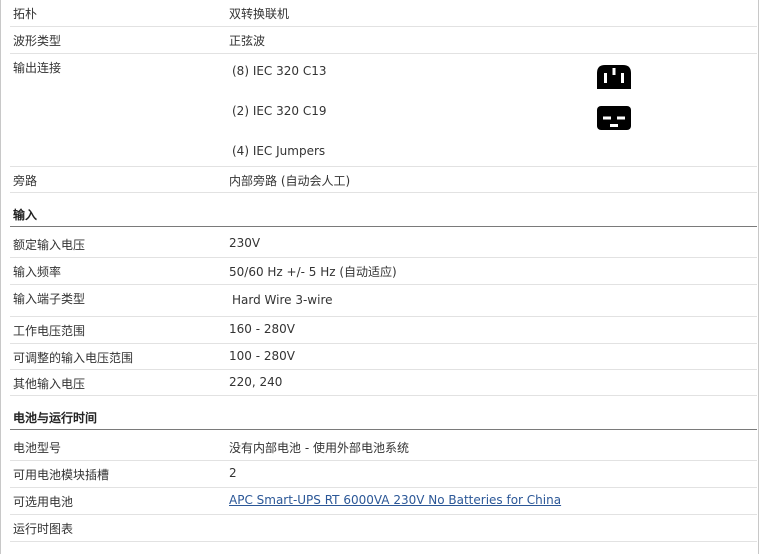  I want to click on spec-row-bypass: 旁路 内部旁路 (自动会人工), so click(383, 180).